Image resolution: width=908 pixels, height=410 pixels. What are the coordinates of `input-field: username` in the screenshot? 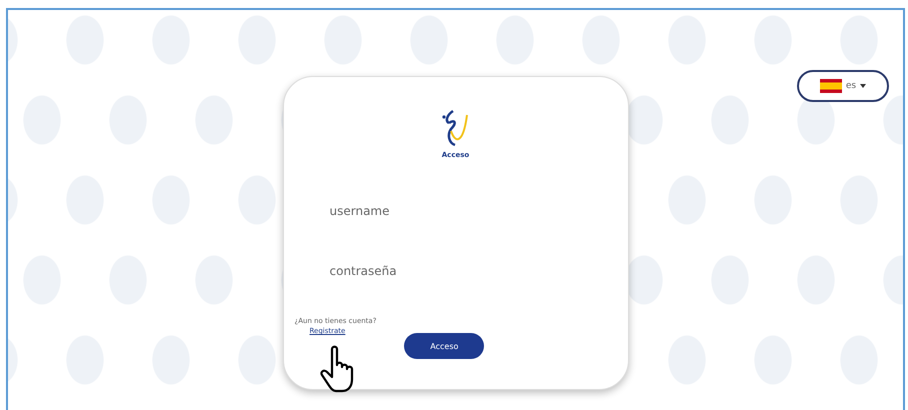 It's located at (459, 211).